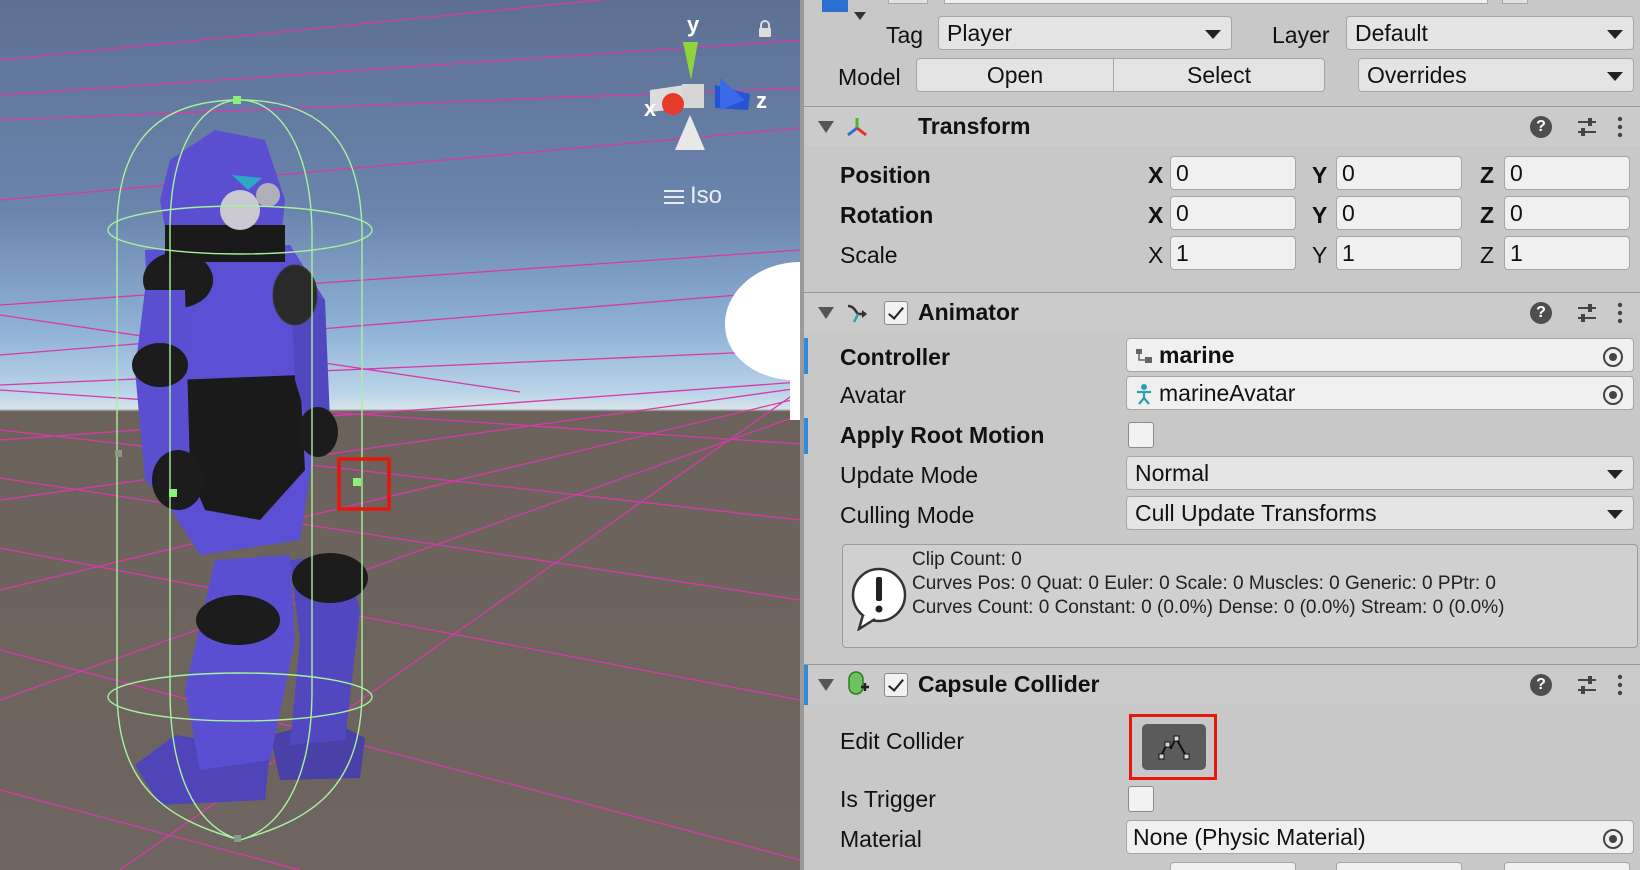 This screenshot has width=1640, height=870. I want to click on tag-dropdown: Player, so click(1085, 33).